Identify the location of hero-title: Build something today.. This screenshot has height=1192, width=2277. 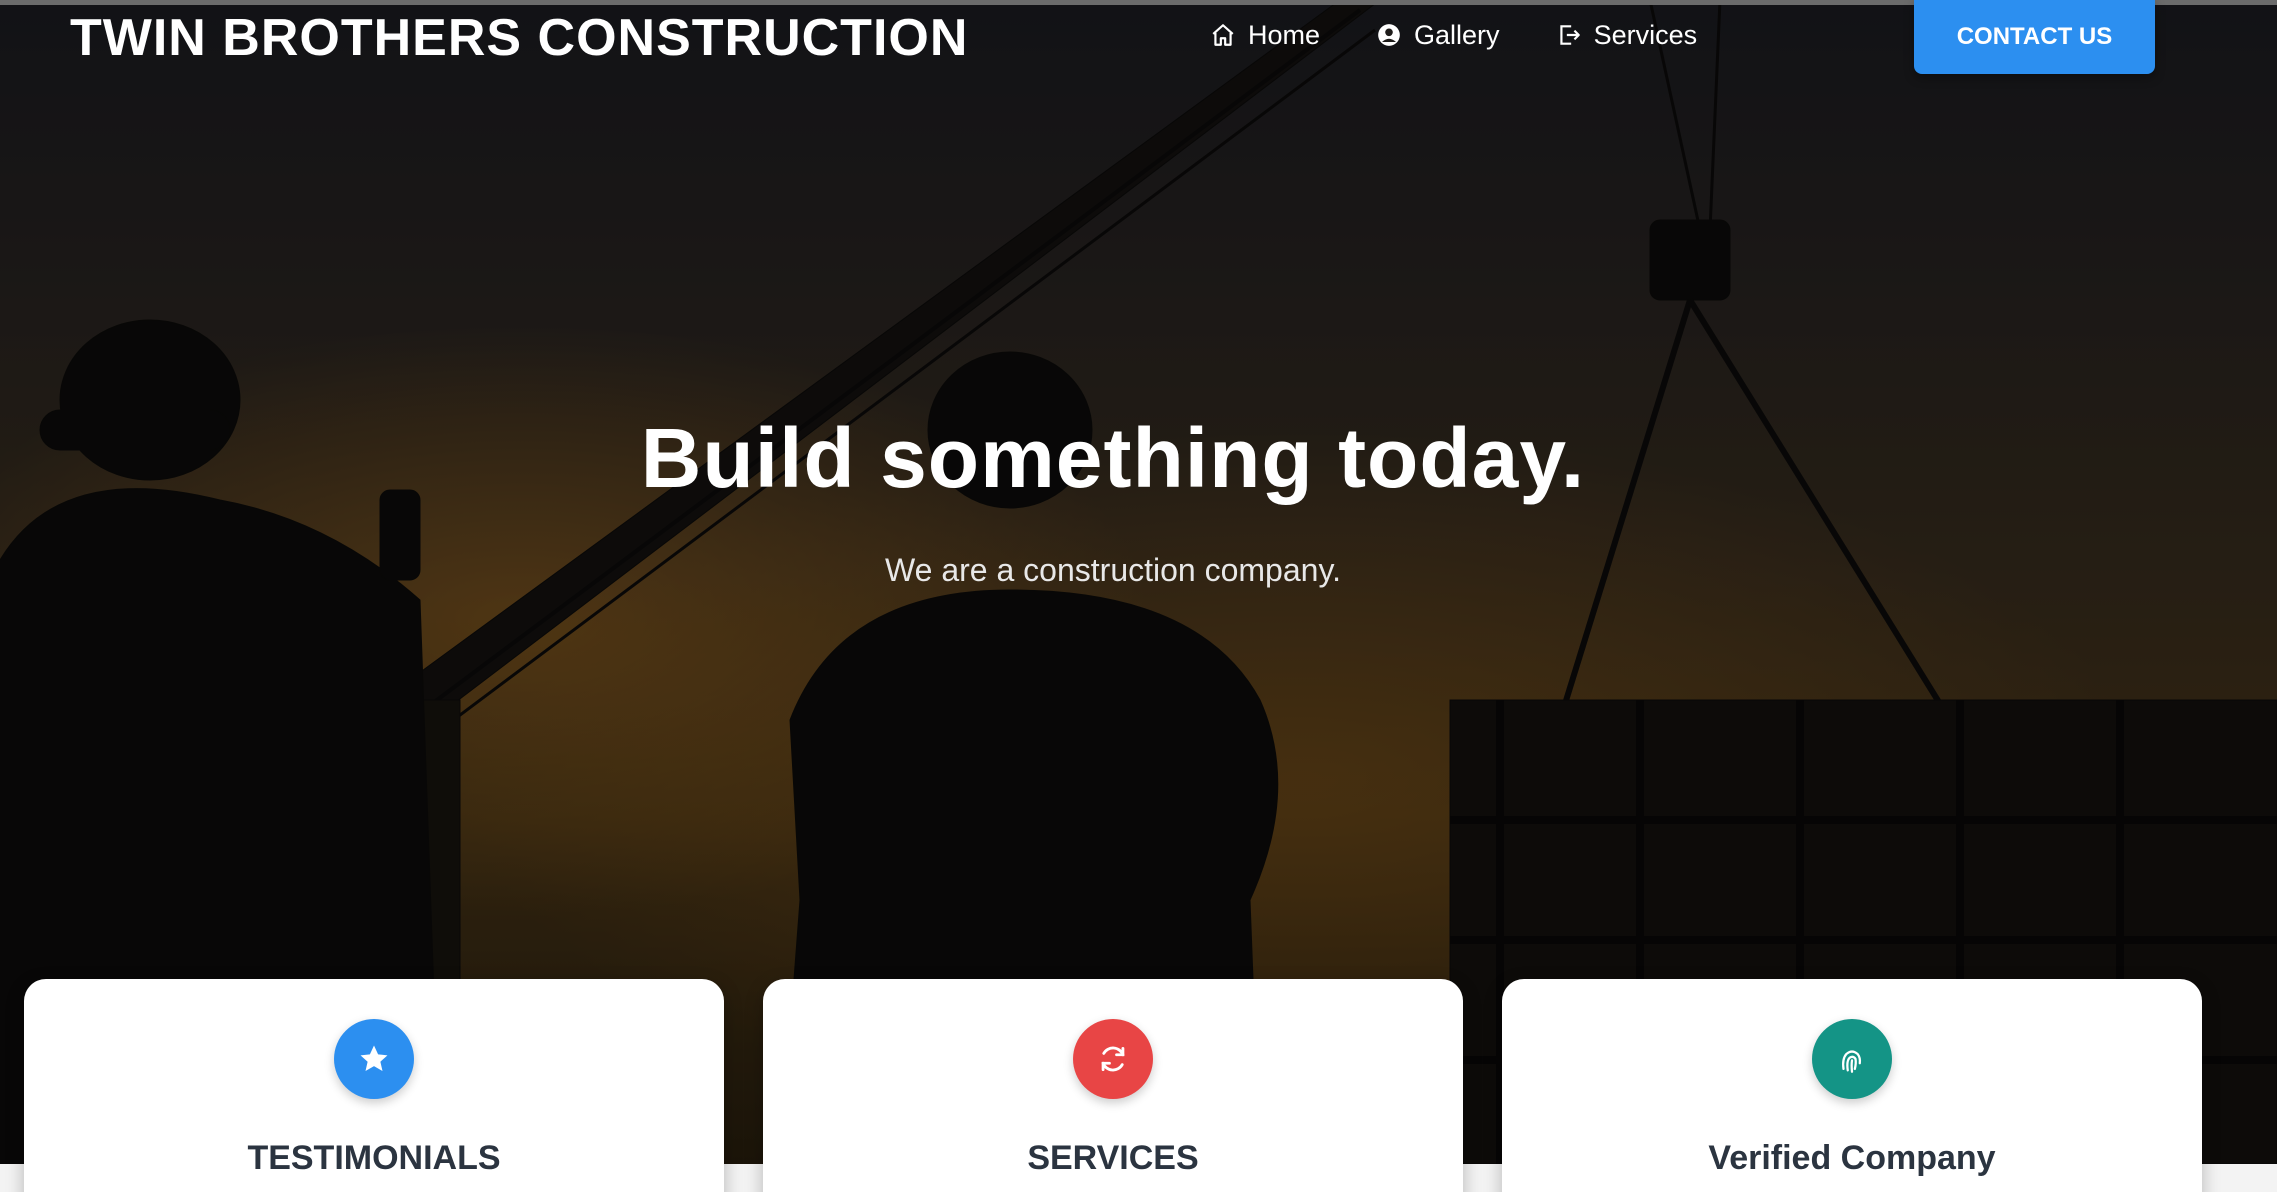
(1113, 458).